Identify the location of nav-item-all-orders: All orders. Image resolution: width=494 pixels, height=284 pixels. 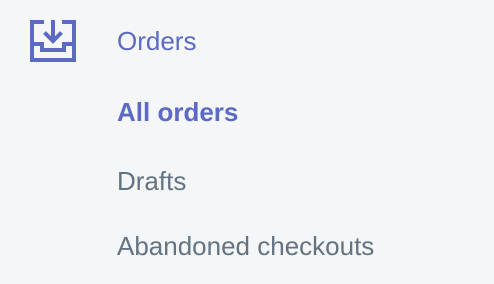
(177, 112).